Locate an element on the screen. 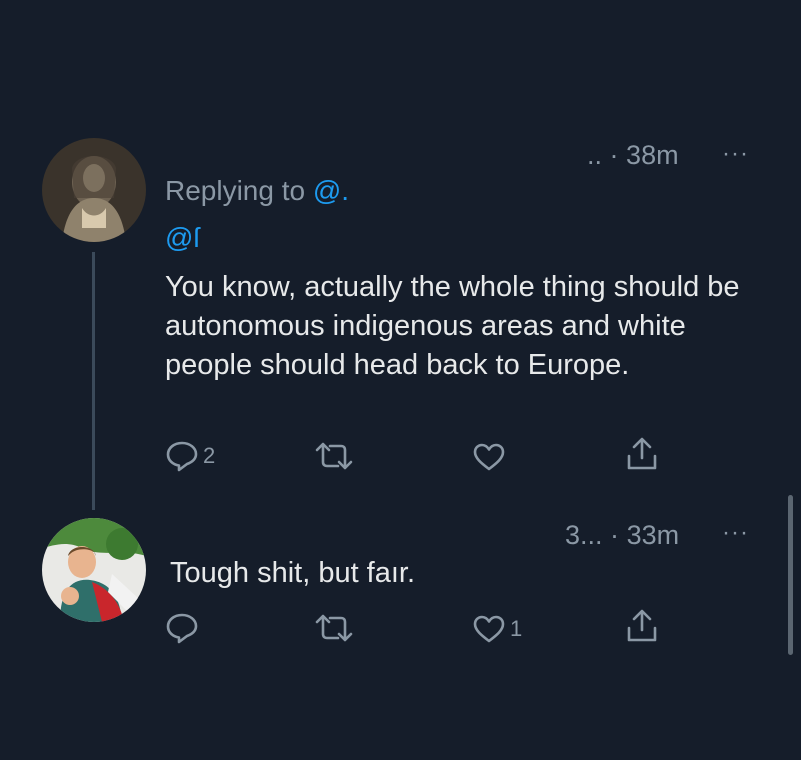 This screenshot has width=801, height=760. avatar-portrait-image is located at coordinates (94, 190).